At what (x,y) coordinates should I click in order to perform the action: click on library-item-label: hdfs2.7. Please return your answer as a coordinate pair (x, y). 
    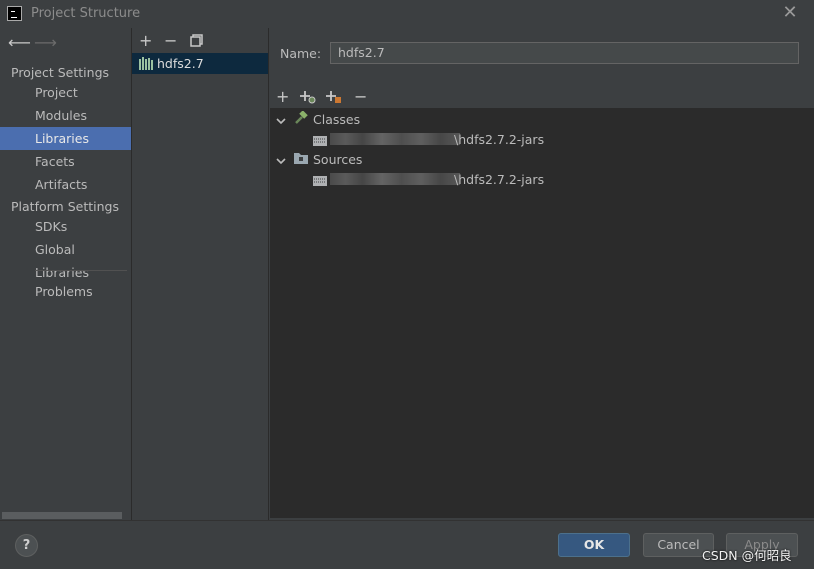
    Looking at the image, I should click on (180, 63).